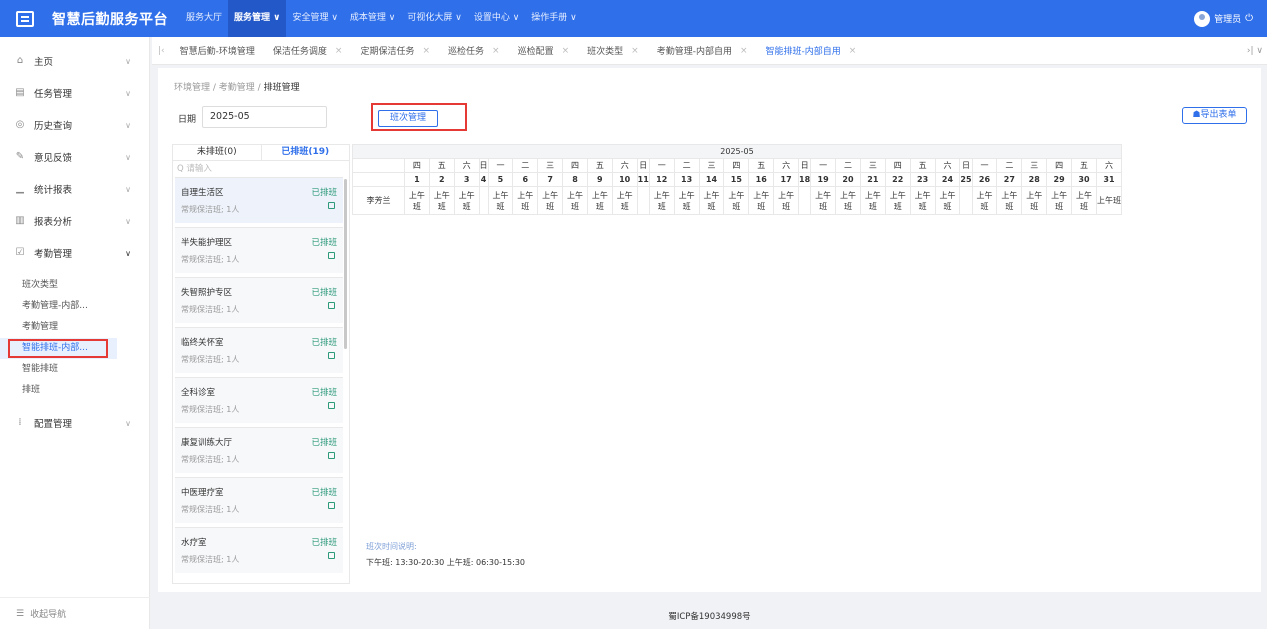 The height and width of the screenshot is (629, 1267). Describe the element at coordinates (53, 126) in the screenshot. I see `sidebar-item-label: 历史查询` at that location.